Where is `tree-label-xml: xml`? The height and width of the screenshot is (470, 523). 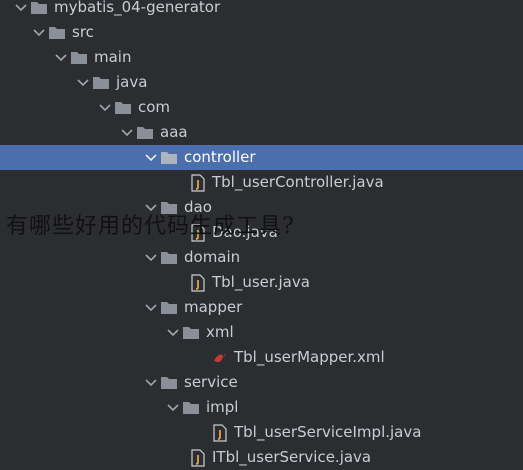
tree-label-xml: xml is located at coordinates (220, 332).